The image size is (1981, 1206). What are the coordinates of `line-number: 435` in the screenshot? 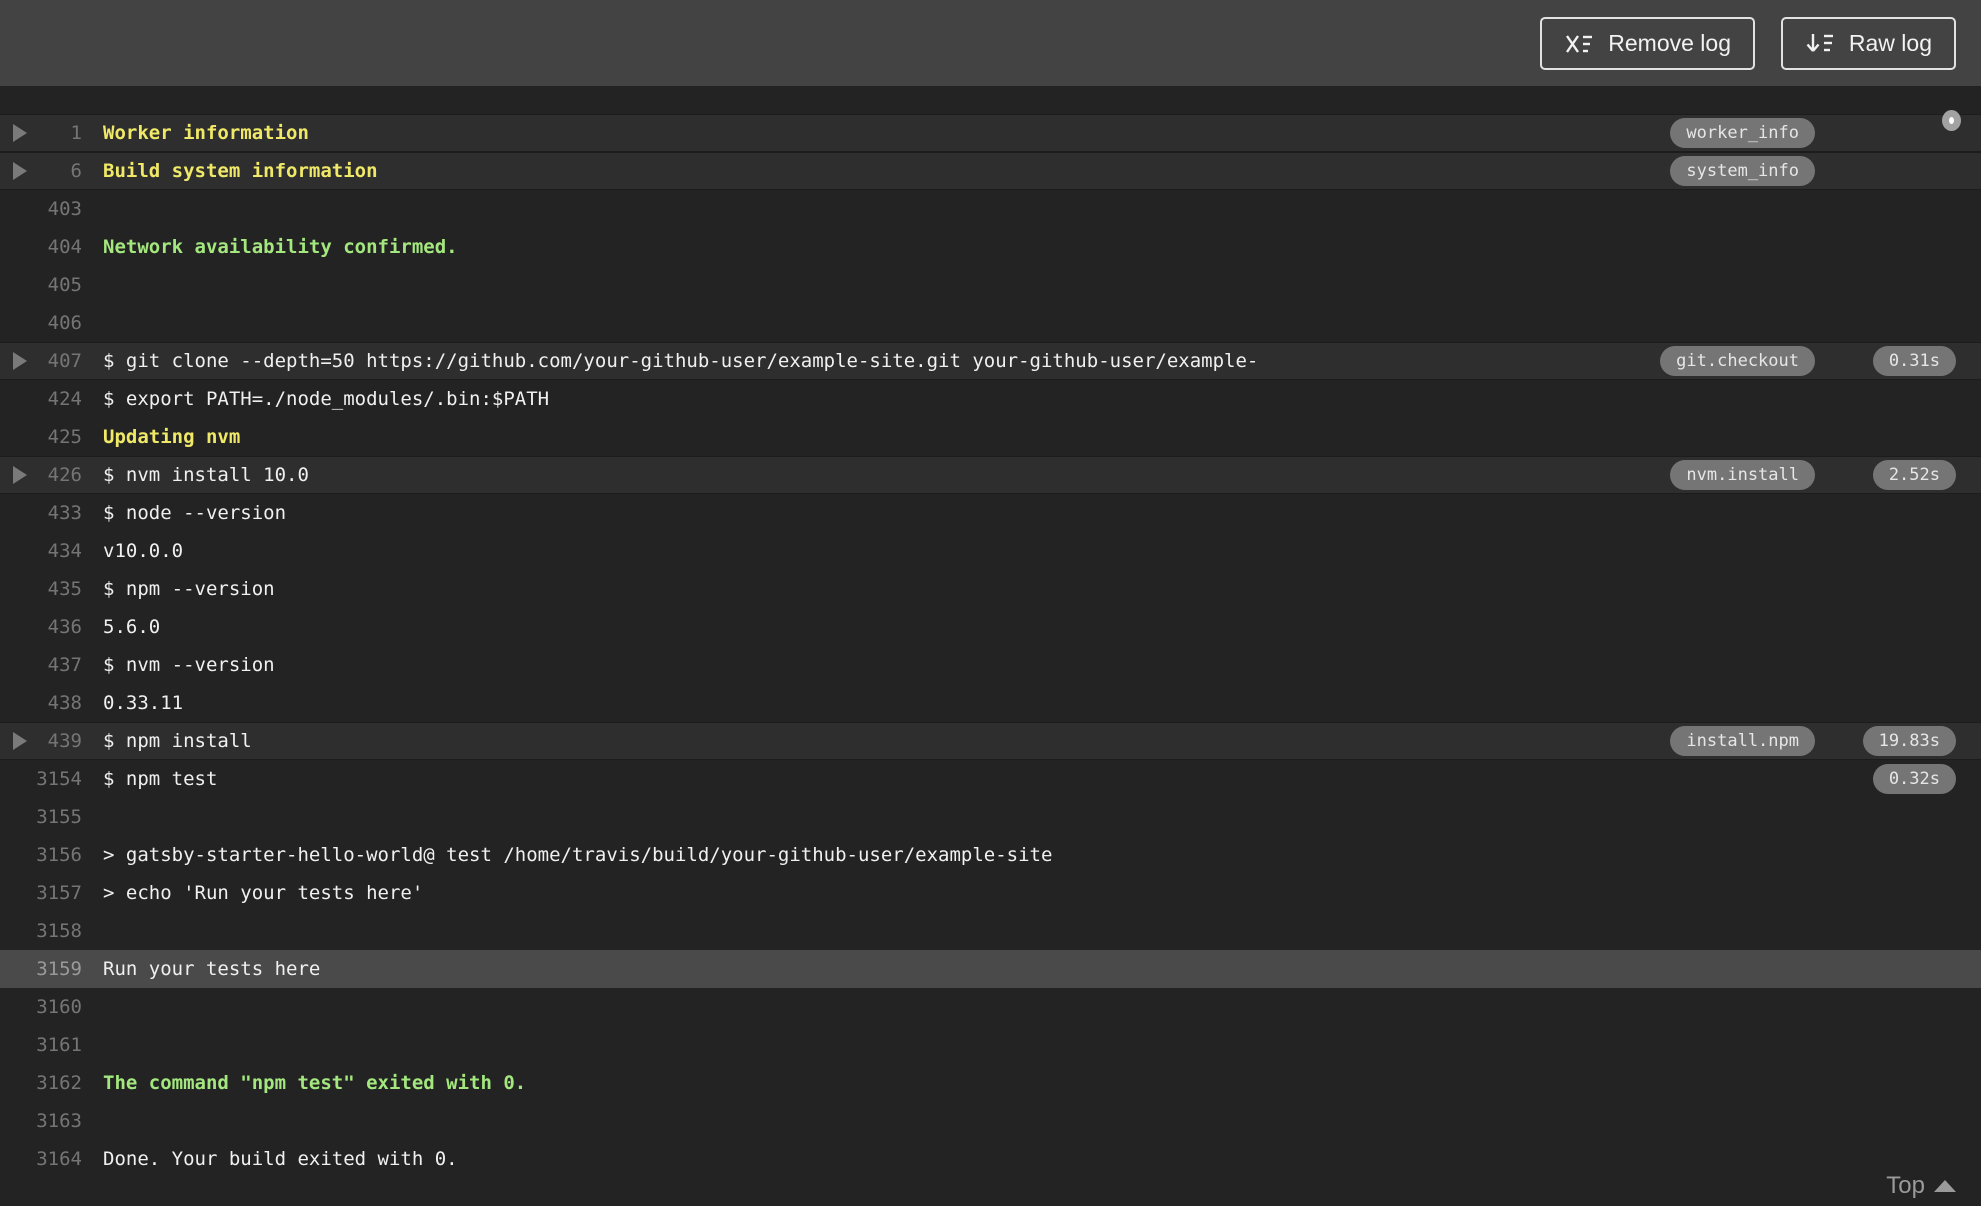 It's located at (41, 589).